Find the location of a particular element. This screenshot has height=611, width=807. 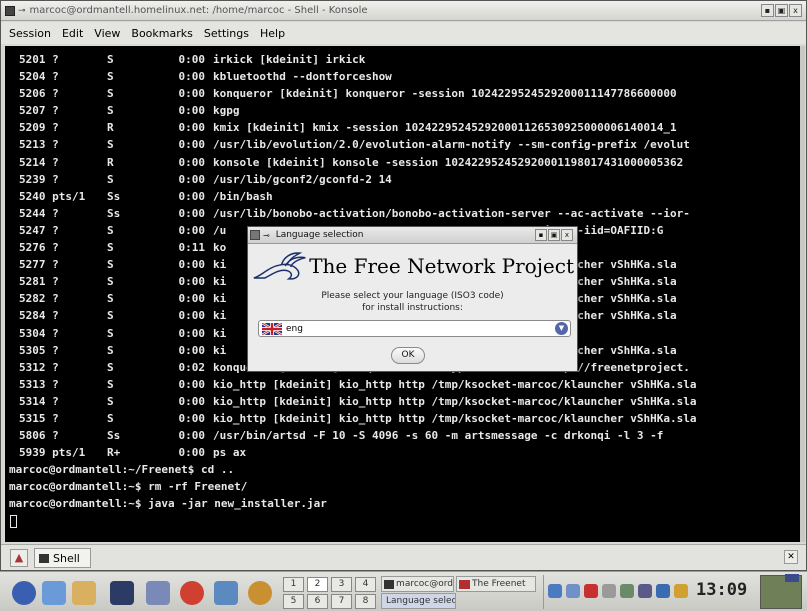

menu-edit: Edit is located at coordinates (72, 33).